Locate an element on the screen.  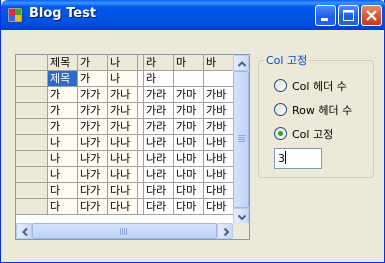
input-value: 3 is located at coordinates (281, 158).